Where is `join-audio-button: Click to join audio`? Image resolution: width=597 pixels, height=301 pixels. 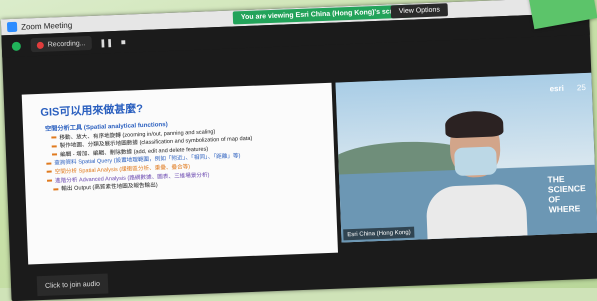
join-audio-button: Click to join audio is located at coordinates (72, 285).